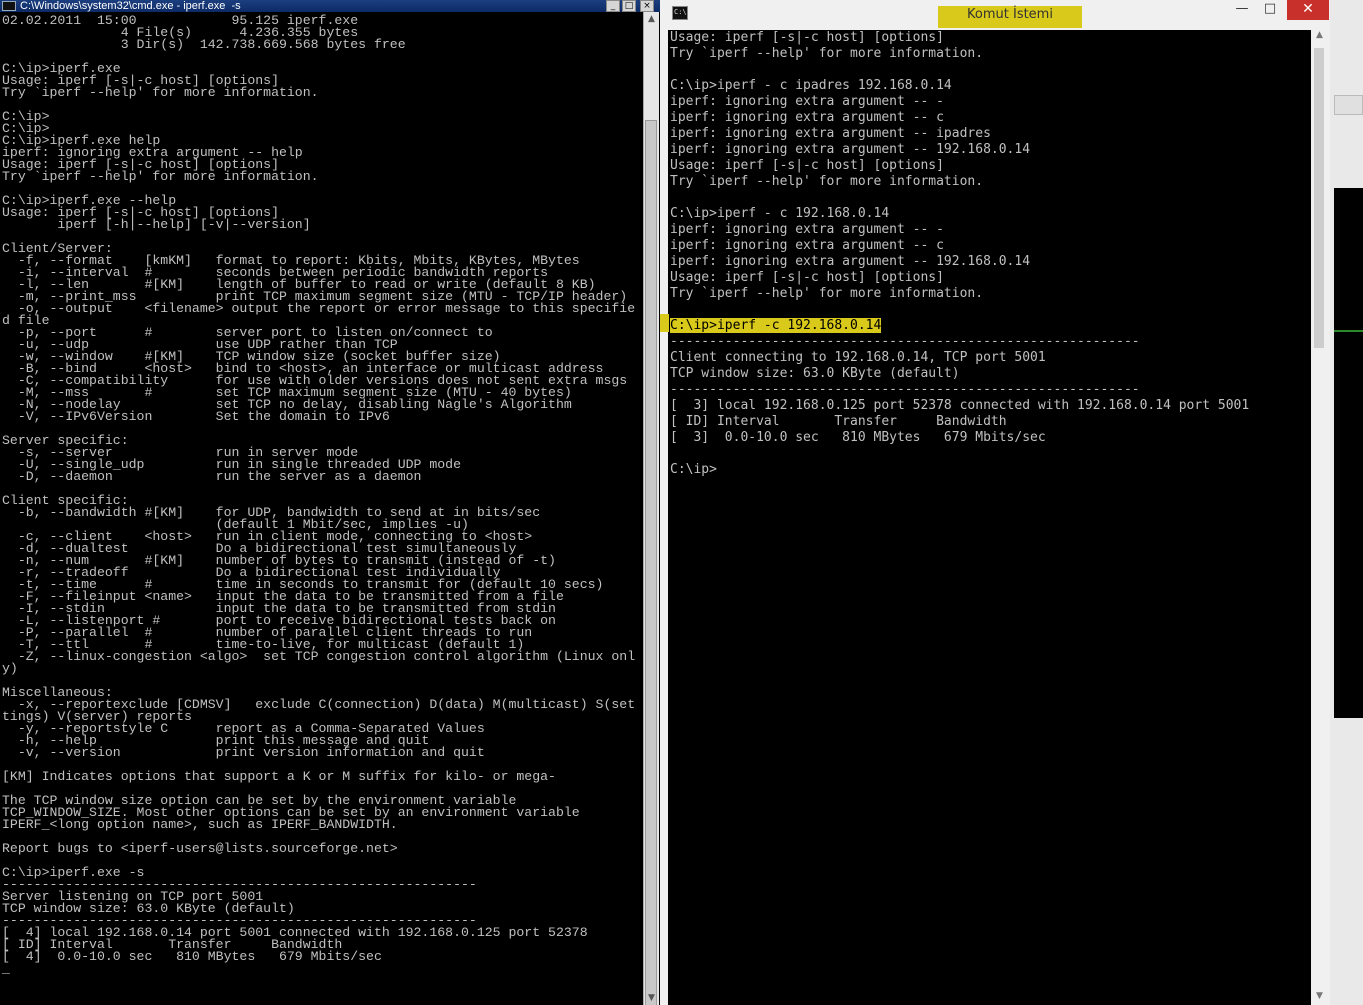 Image resolution: width=1363 pixels, height=1005 pixels. Describe the element at coordinates (651, 562) in the screenshot. I see `left-scrollbar-thumb` at that location.